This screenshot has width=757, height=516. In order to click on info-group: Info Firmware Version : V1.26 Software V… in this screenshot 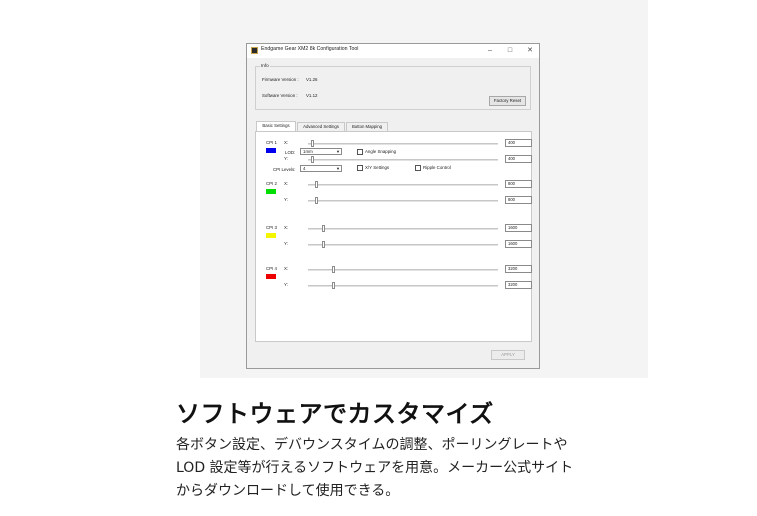, I will do `click(393, 86)`.